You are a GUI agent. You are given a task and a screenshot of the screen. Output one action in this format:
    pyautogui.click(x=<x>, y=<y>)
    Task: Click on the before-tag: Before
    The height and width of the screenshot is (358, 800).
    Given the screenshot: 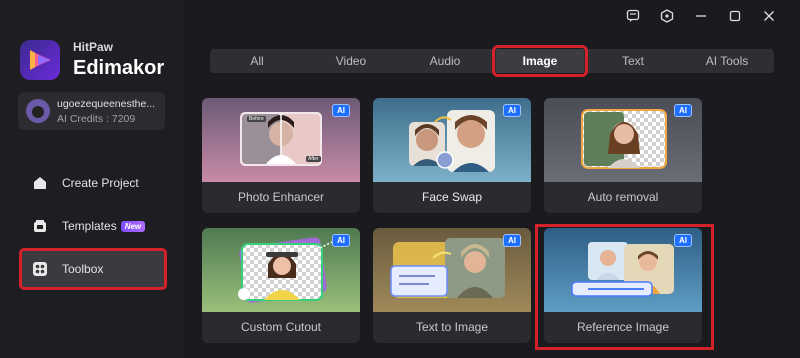 What is the action you would take?
    pyautogui.click(x=256, y=119)
    